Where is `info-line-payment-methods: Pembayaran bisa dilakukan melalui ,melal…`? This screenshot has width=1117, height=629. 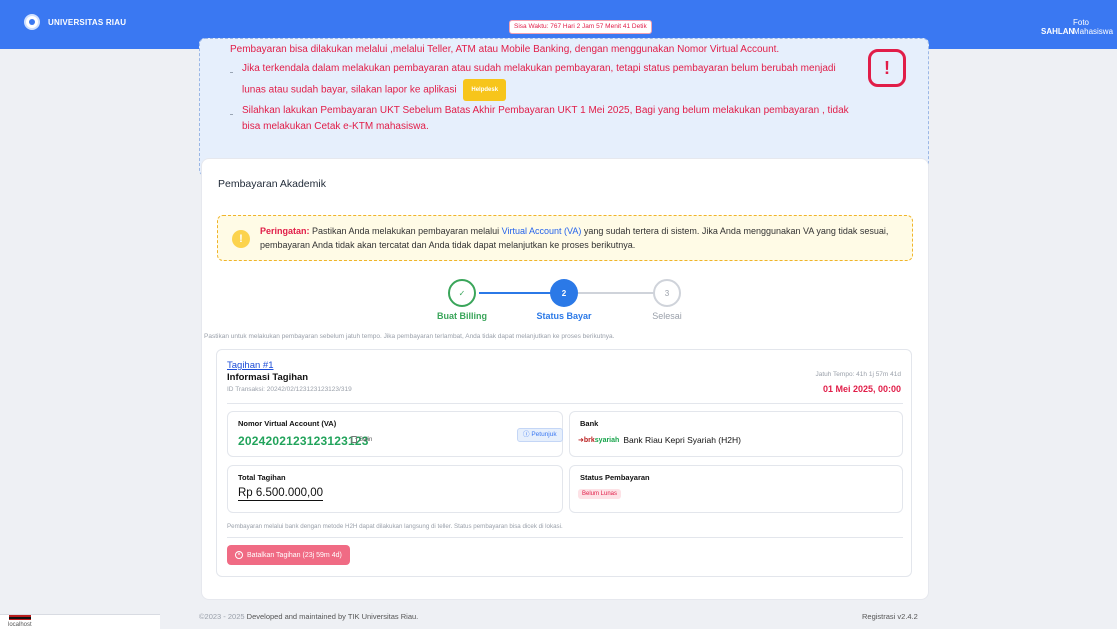
info-line-payment-methods: Pembayaran bisa dilakukan melalui ,melal… is located at coordinates (505, 49).